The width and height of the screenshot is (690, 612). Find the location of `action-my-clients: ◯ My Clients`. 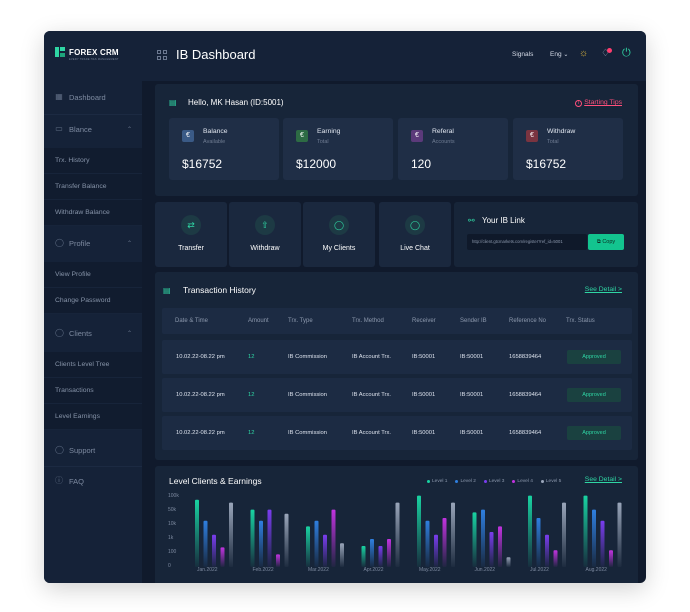

action-my-clients: ◯ My Clients is located at coordinates (339, 234).